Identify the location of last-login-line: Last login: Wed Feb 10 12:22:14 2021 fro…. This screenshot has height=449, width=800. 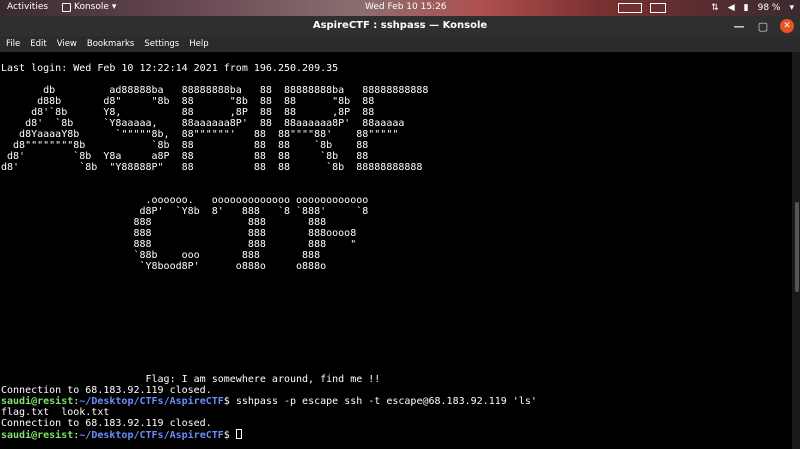
(170, 68).